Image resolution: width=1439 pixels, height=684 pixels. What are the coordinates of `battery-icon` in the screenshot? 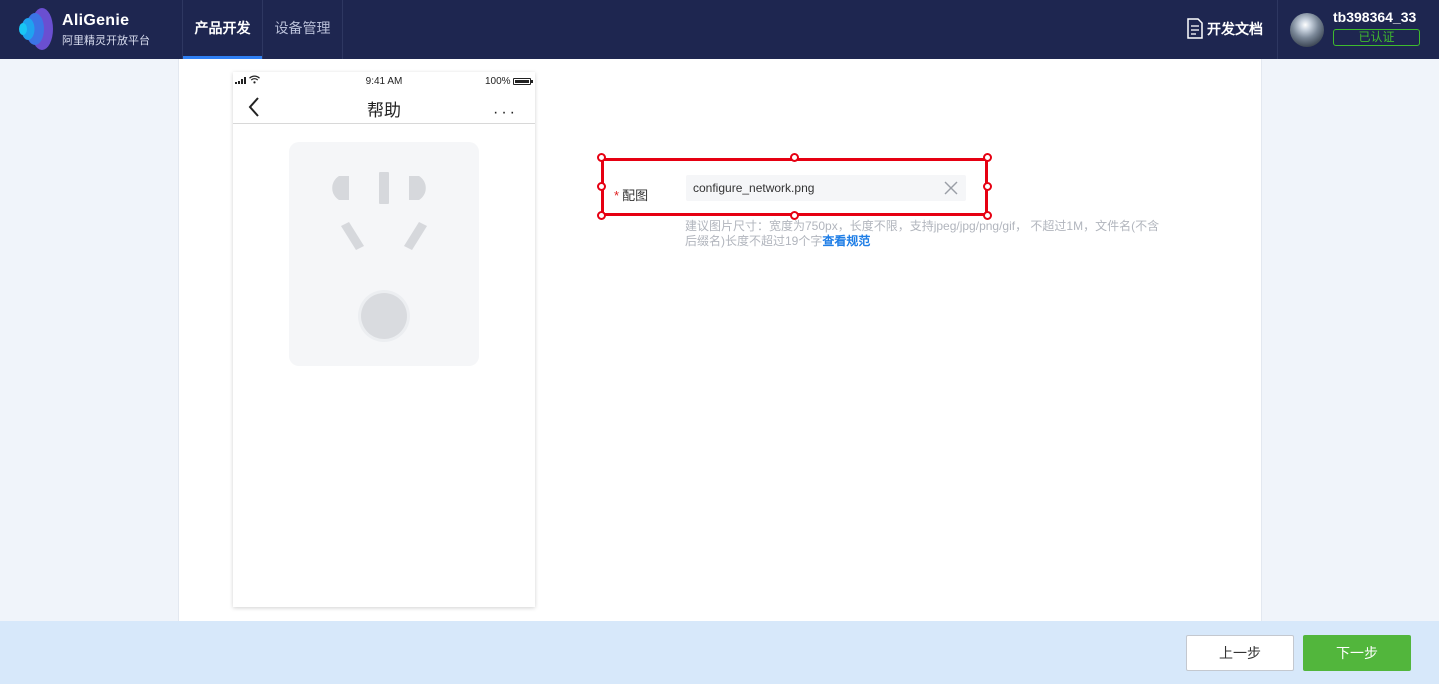 It's located at (523, 81).